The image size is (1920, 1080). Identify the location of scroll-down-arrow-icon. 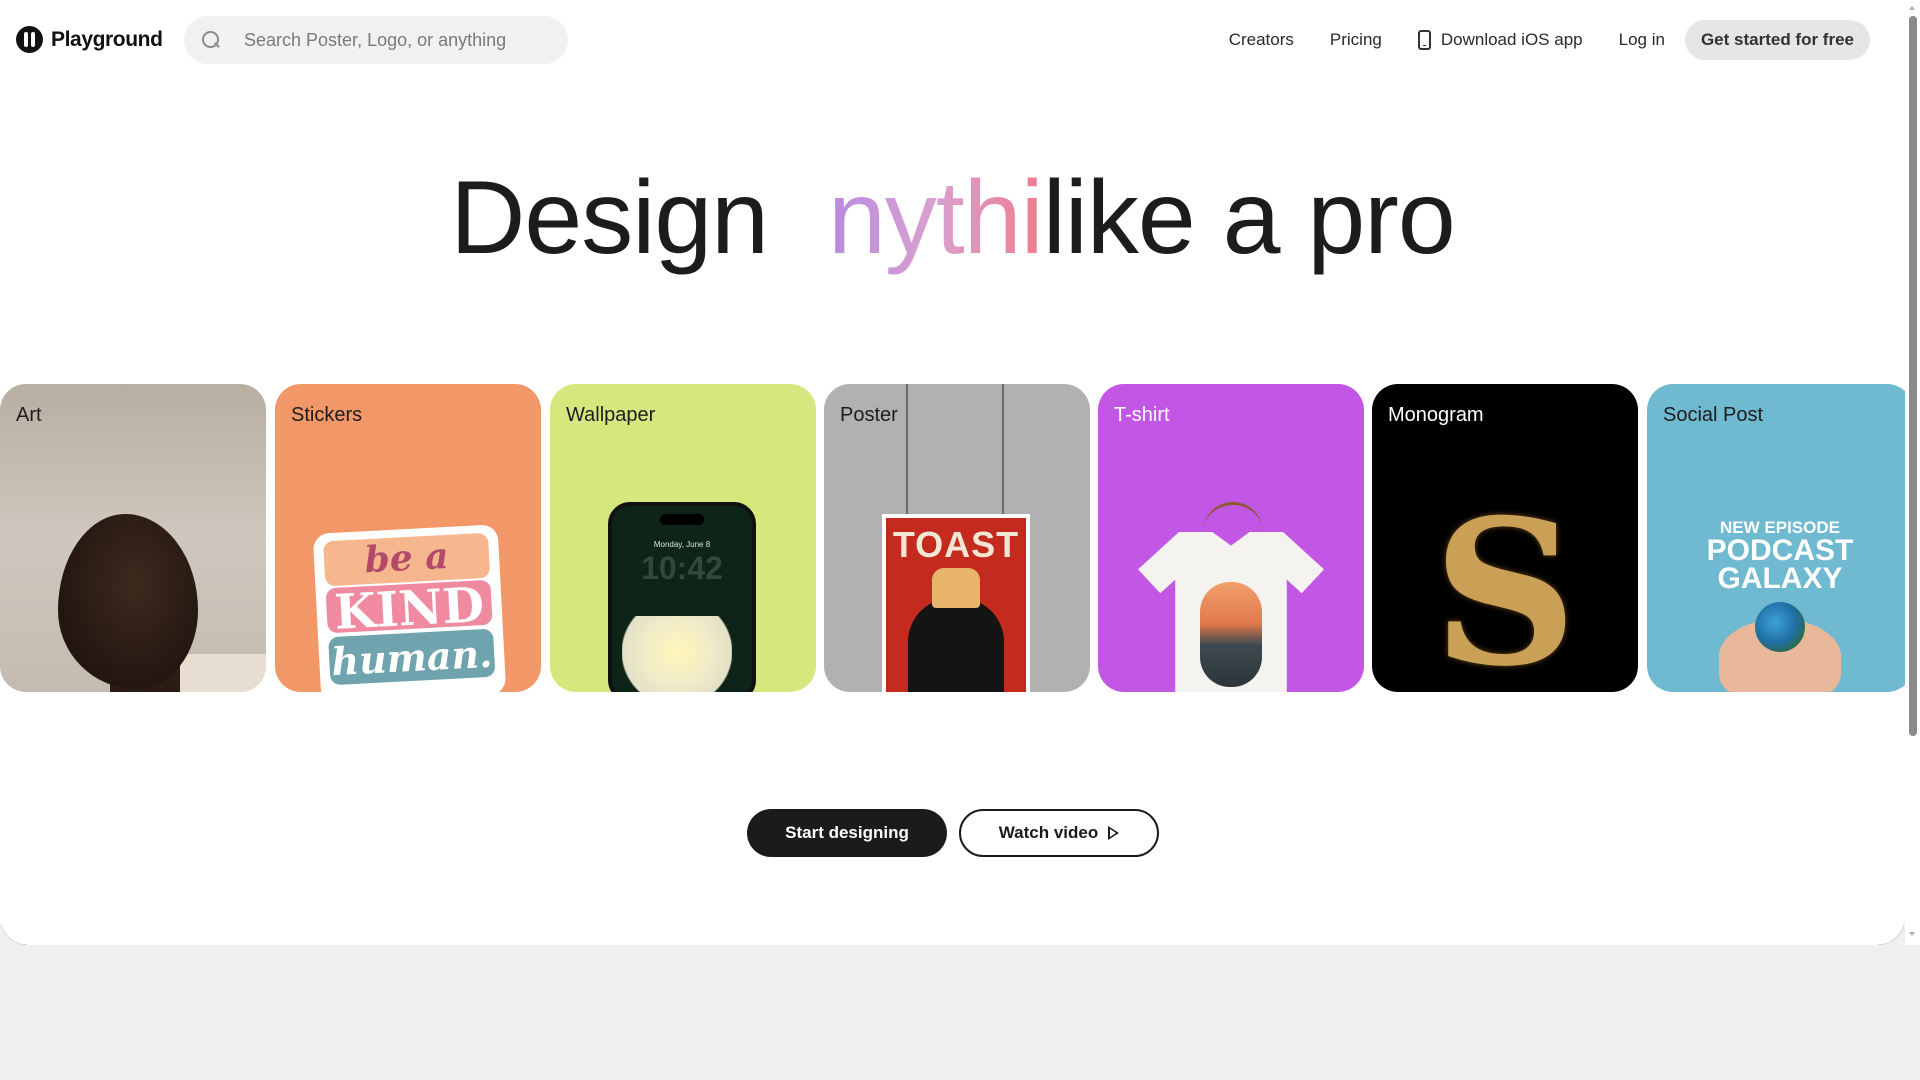
(1912, 934).